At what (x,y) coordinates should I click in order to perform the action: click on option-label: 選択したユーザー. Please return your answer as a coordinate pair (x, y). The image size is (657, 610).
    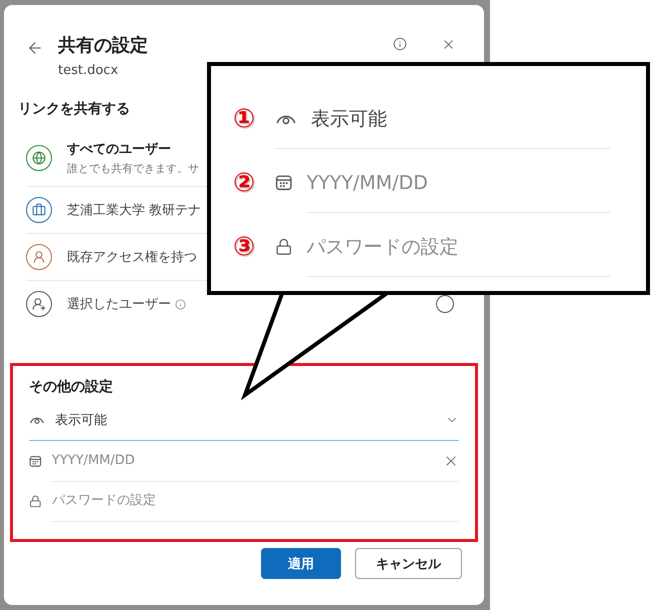
    Looking at the image, I should click on (119, 304).